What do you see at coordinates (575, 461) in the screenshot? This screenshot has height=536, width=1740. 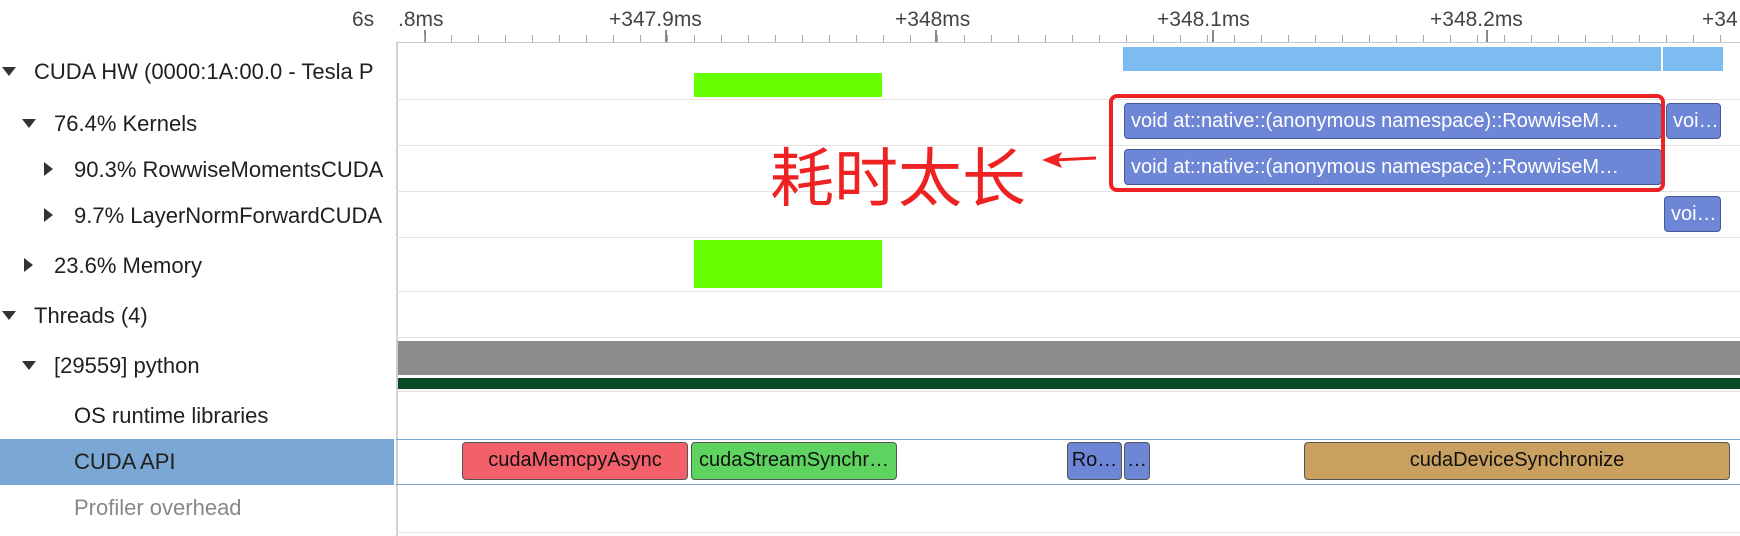 I see `api-call-memcpy: cudaMemcpyAsync` at bounding box center [575, 461].